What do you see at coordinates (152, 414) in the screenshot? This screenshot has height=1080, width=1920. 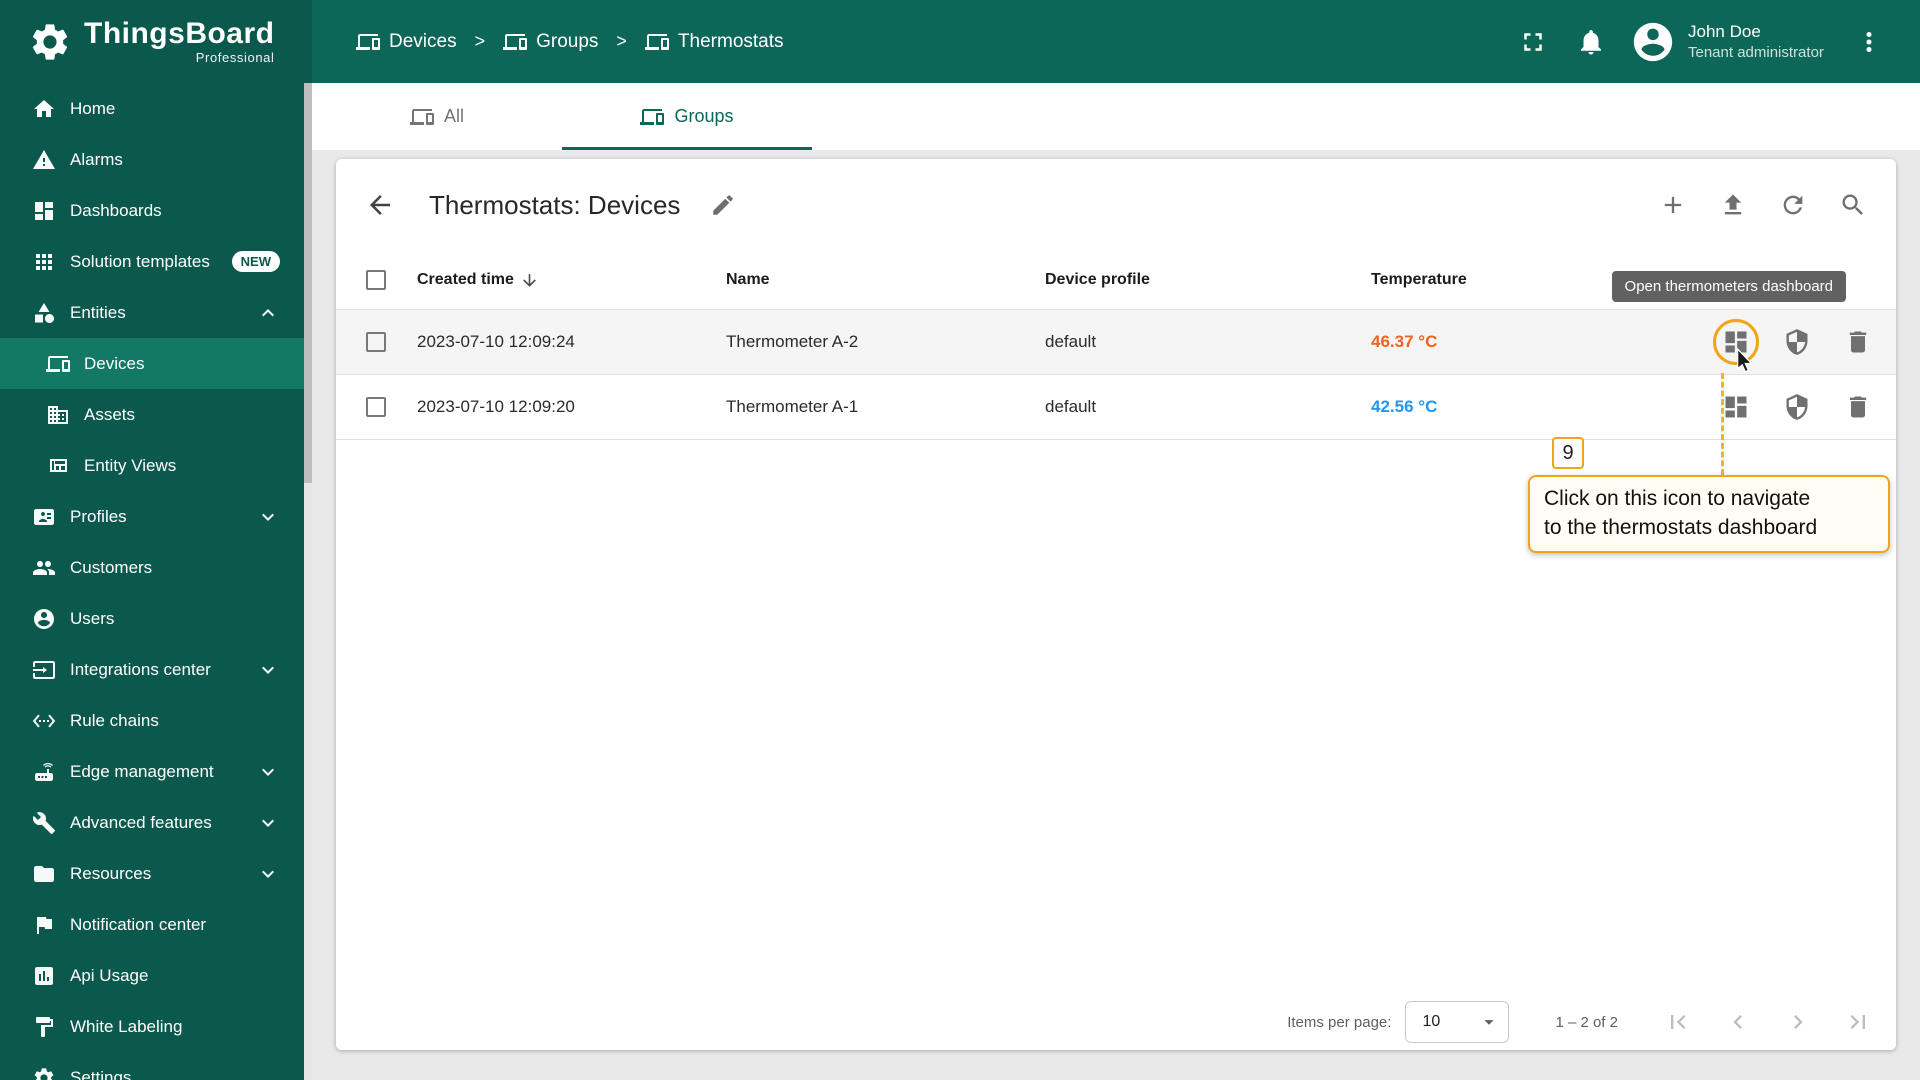 I see `sidebar-item-assets: Assets` at bounding box center [152, 414].